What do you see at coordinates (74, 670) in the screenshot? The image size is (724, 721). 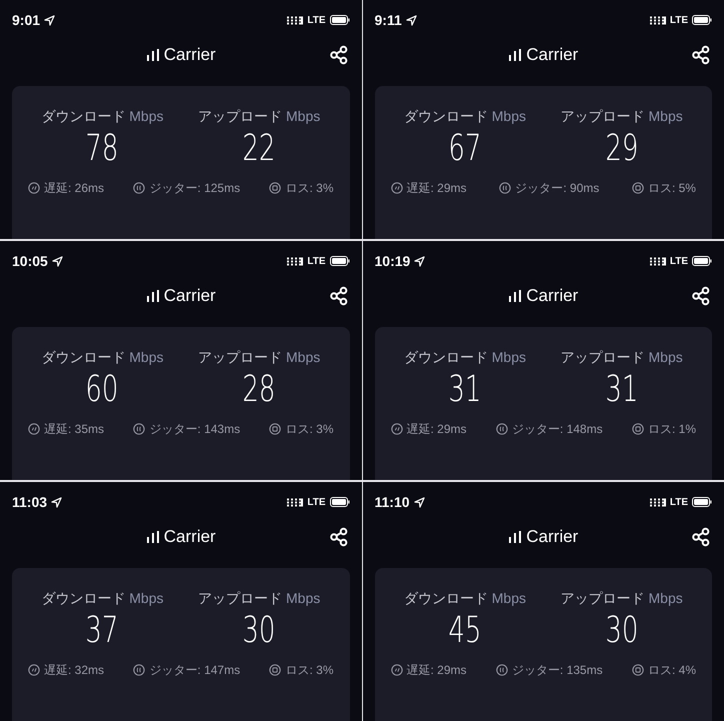 I see `stat-text: 遅延: 32ms` at bounding box center [74, 670].